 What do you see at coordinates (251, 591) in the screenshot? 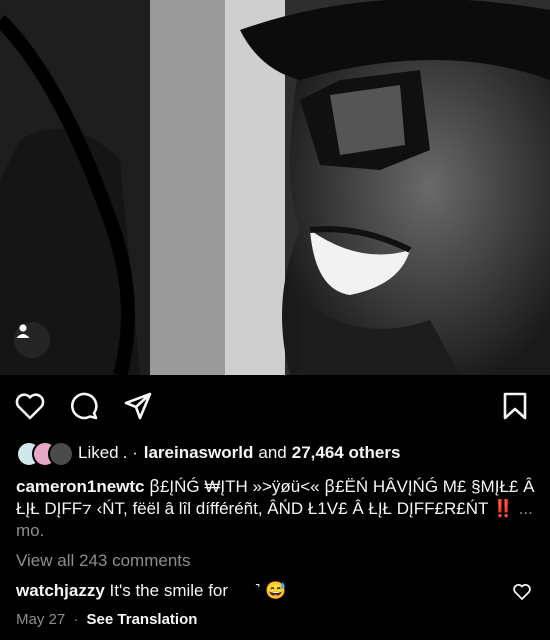
I see `top-comment: watchjazzy It's the smile for ˺ 😅` at bounding box center [251, 591].